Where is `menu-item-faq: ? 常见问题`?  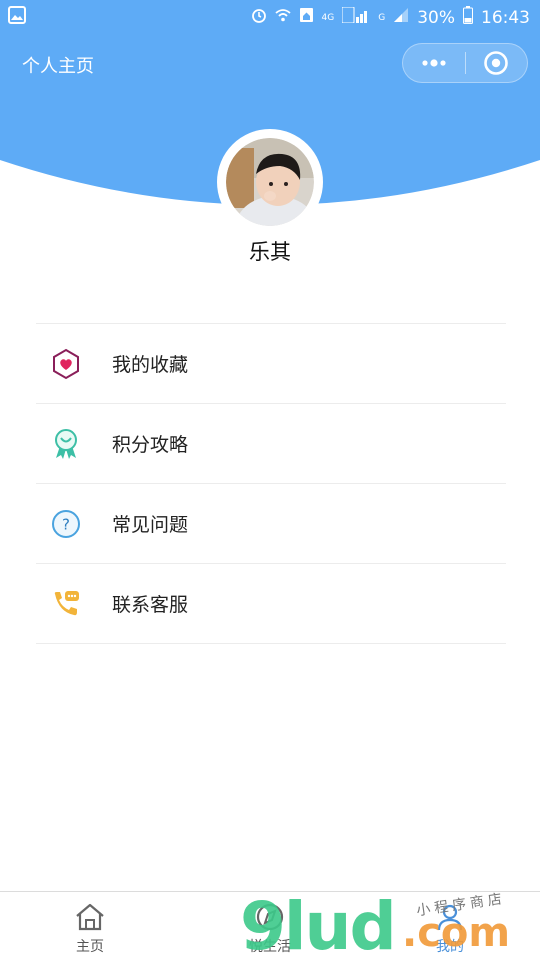
menu-item-faq: ? 常见问题 is located at coordinates (271, 524).